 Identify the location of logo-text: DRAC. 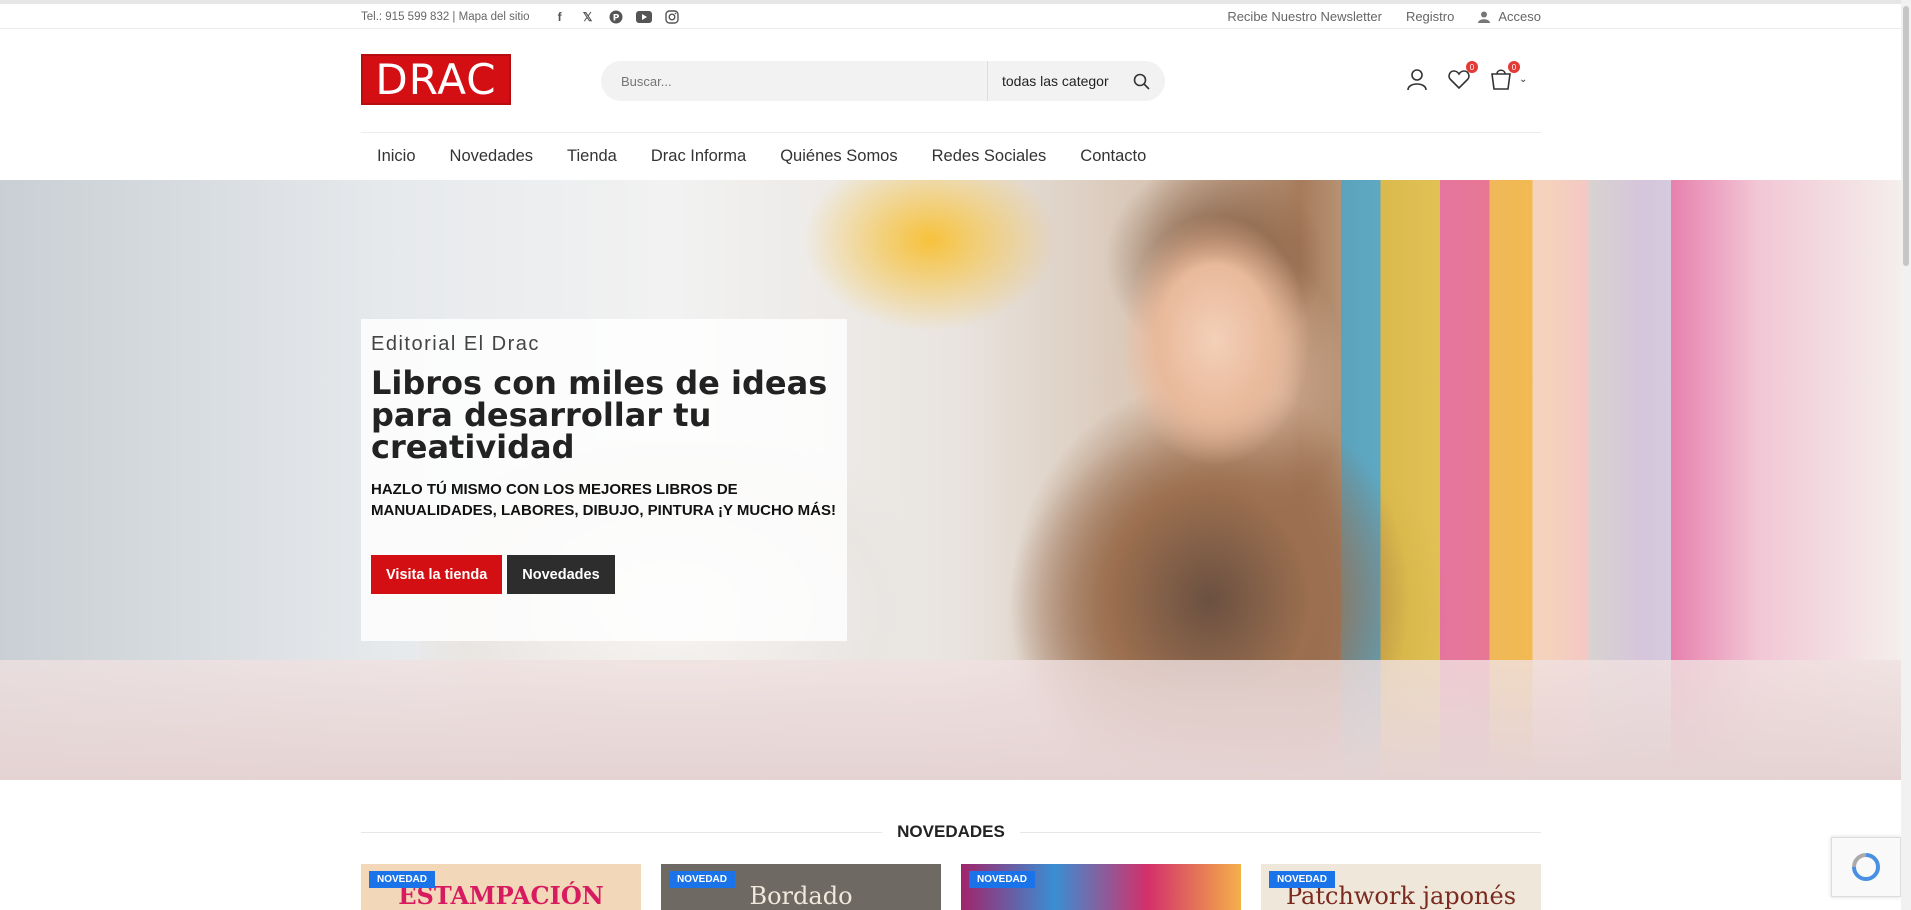
(436, 79).